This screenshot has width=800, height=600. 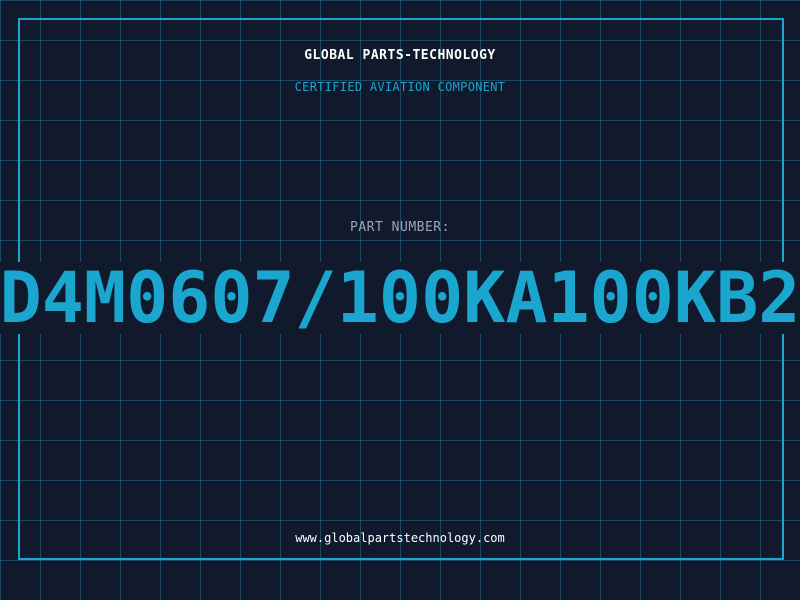 I want to click on part-number-label: PART NUMBER:, so click(x=400, y=227).